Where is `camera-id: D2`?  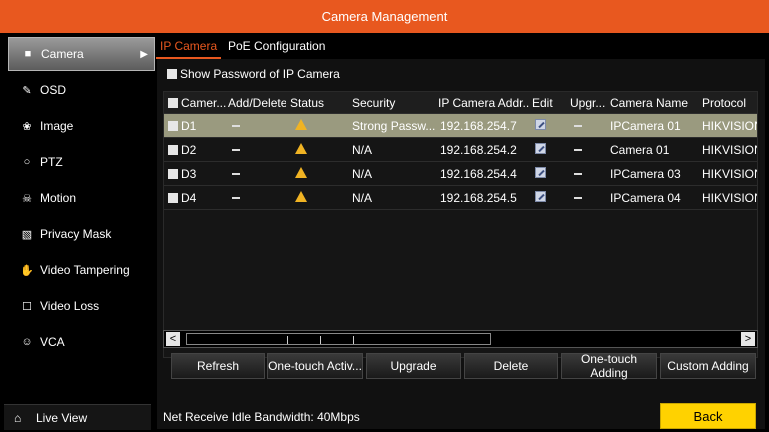
camera-id: D2 is located at coordinates (189, 150).